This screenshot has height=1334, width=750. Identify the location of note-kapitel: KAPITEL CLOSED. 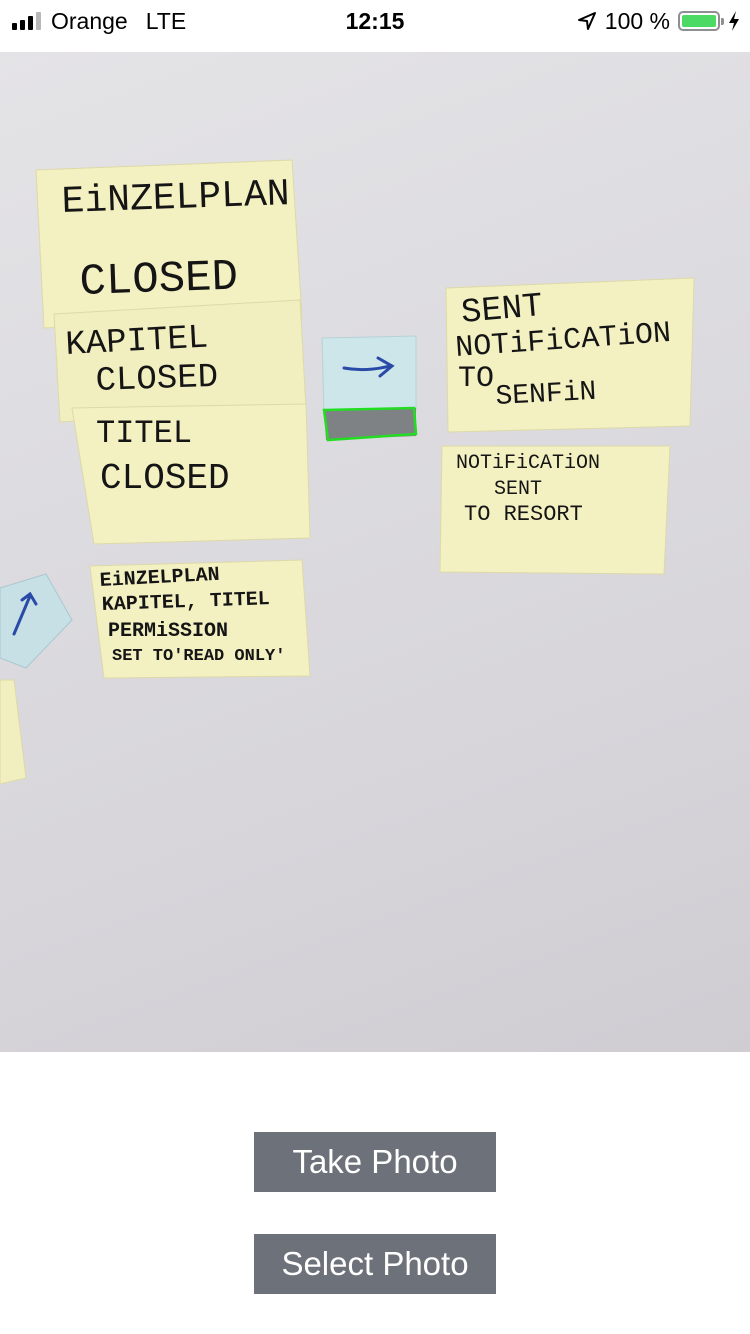
(180, 361).